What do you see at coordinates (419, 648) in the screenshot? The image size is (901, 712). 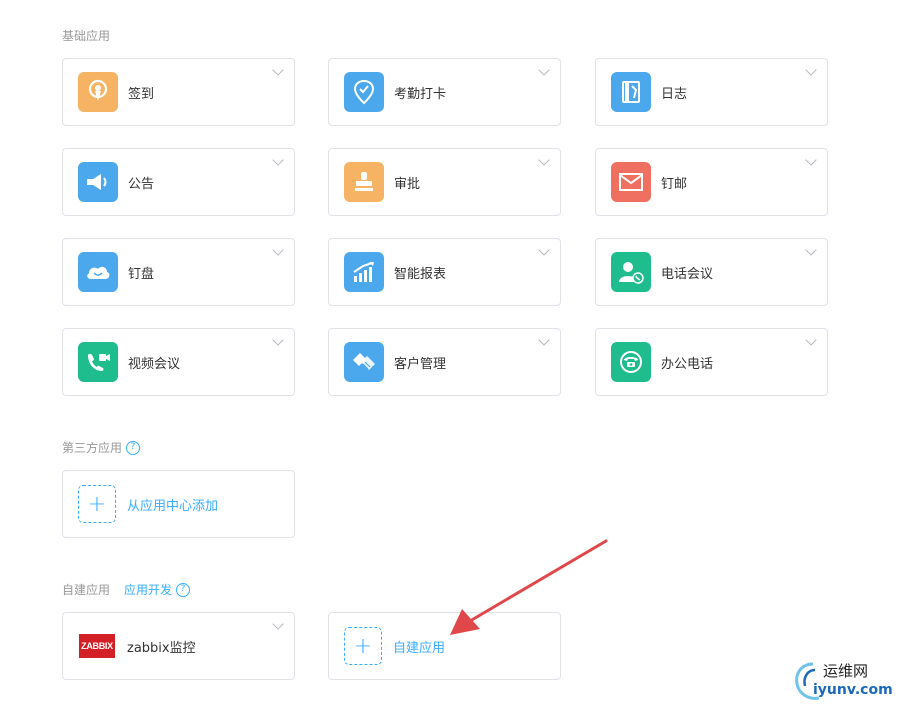 I see `create-custom-app-label: 自建应用` at bounding box center [419, 648].